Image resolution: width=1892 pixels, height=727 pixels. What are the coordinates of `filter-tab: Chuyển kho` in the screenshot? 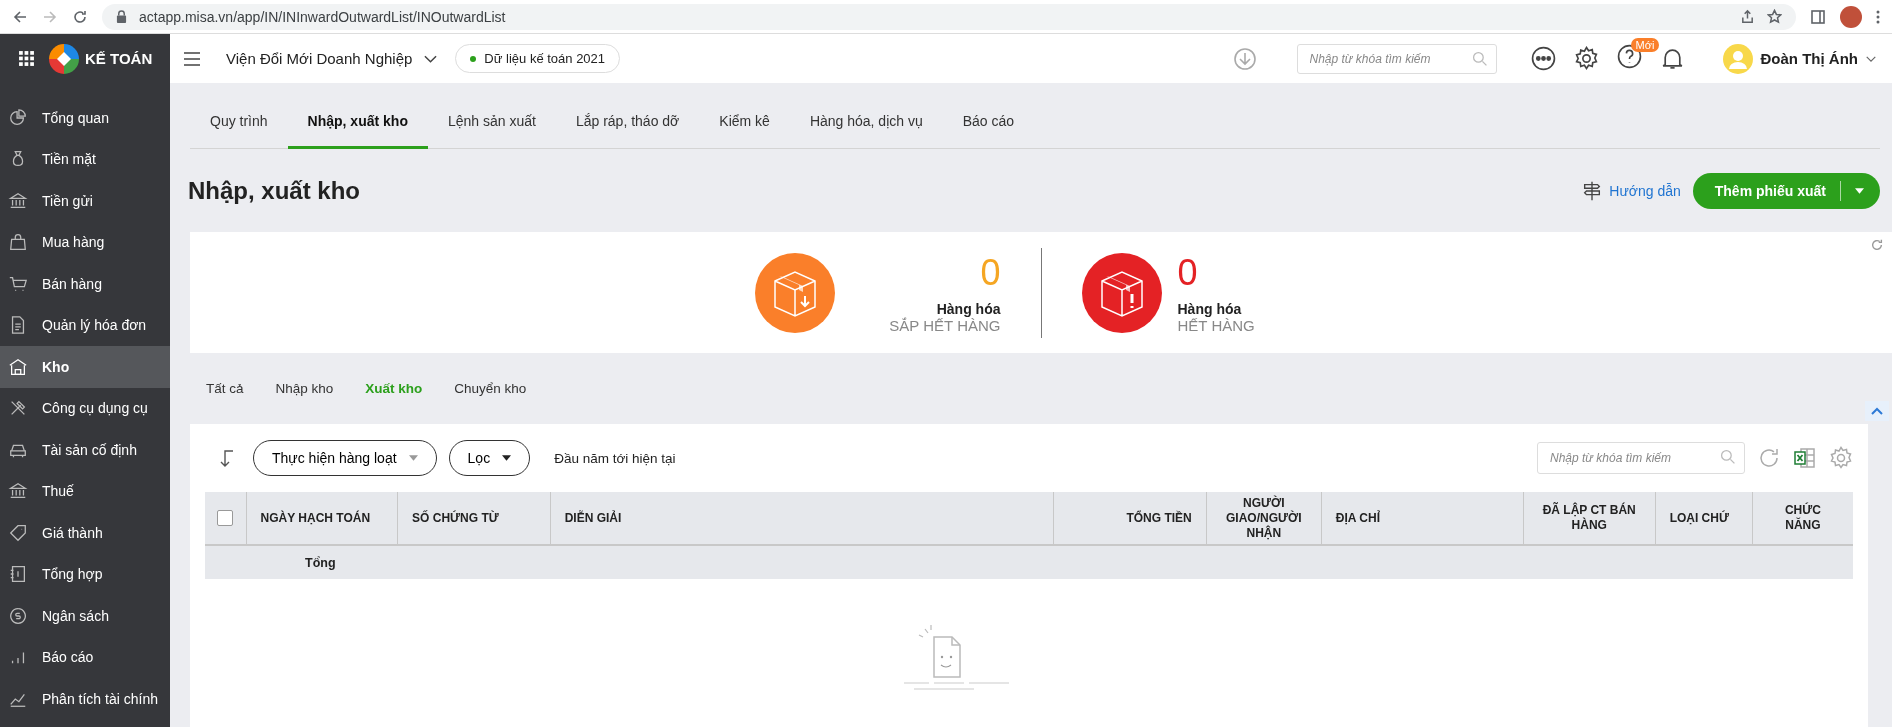 It's located at (490, 388).